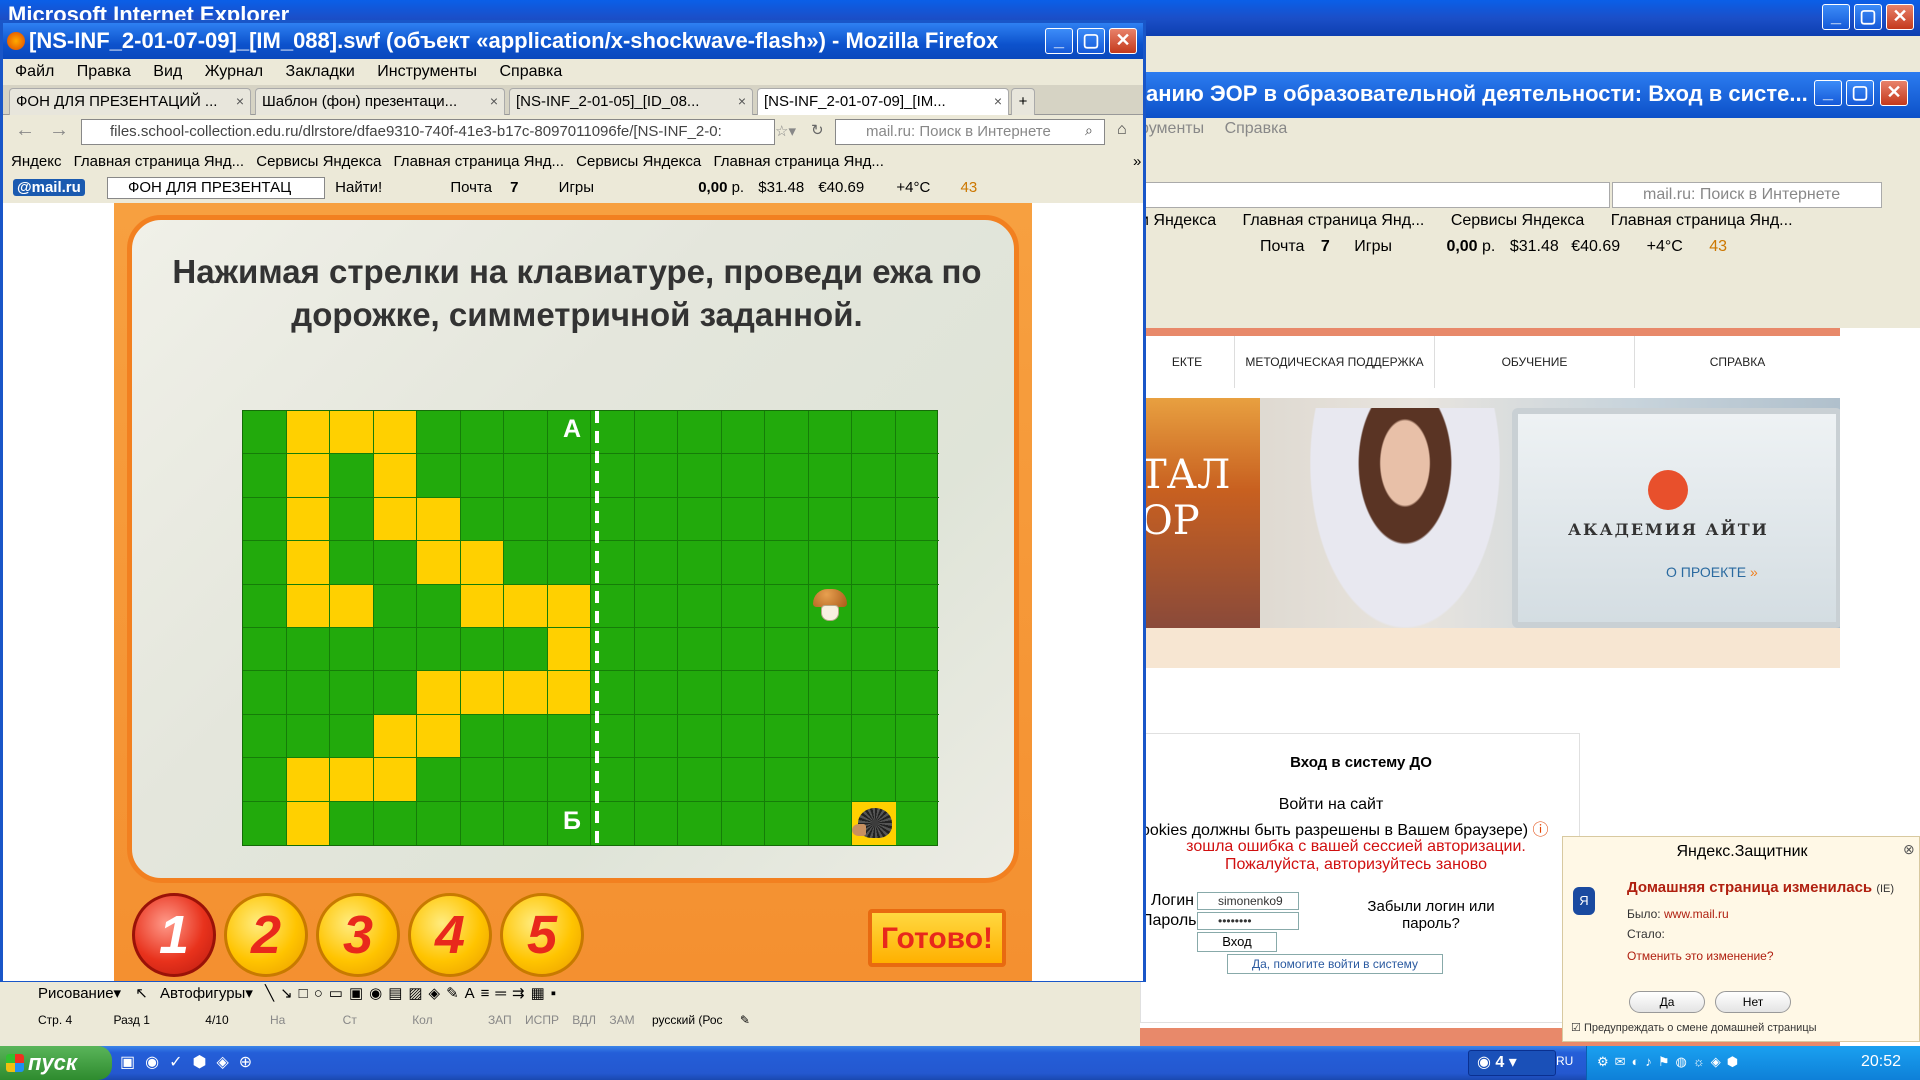 Image resolution: width=1920 pixels, height=1080 pixels. Describe the element at coordinates (1564, 1061) in the screenshot. I see `language-indicator: RU` at that location.